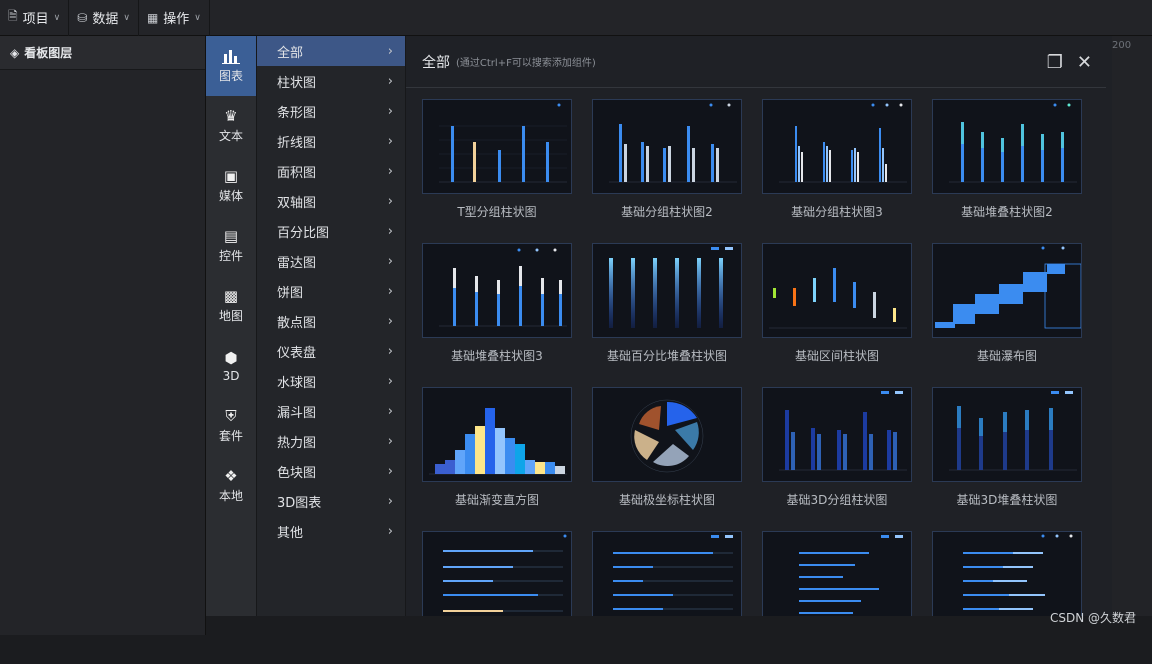 The image size is (1152, 664). I want to click on component-card: 基础堆叠柱状图3, so click(497, 309).